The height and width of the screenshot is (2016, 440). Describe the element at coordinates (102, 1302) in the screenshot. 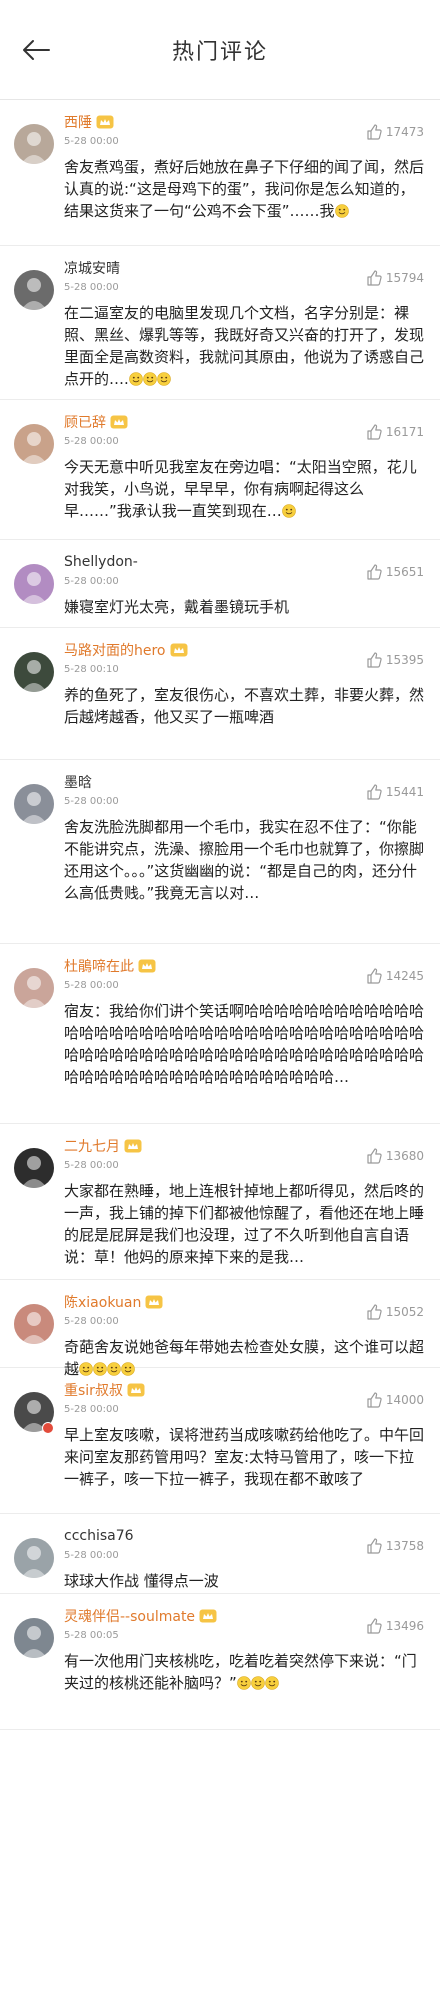

I see `username: 陈xiaokuan` at that location.